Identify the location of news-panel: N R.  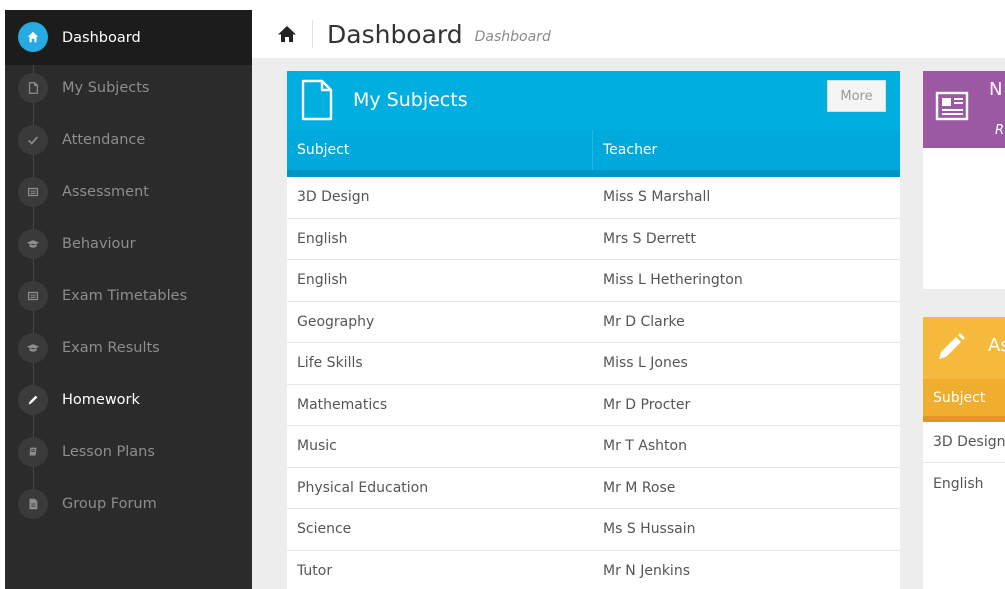
(964, 180).